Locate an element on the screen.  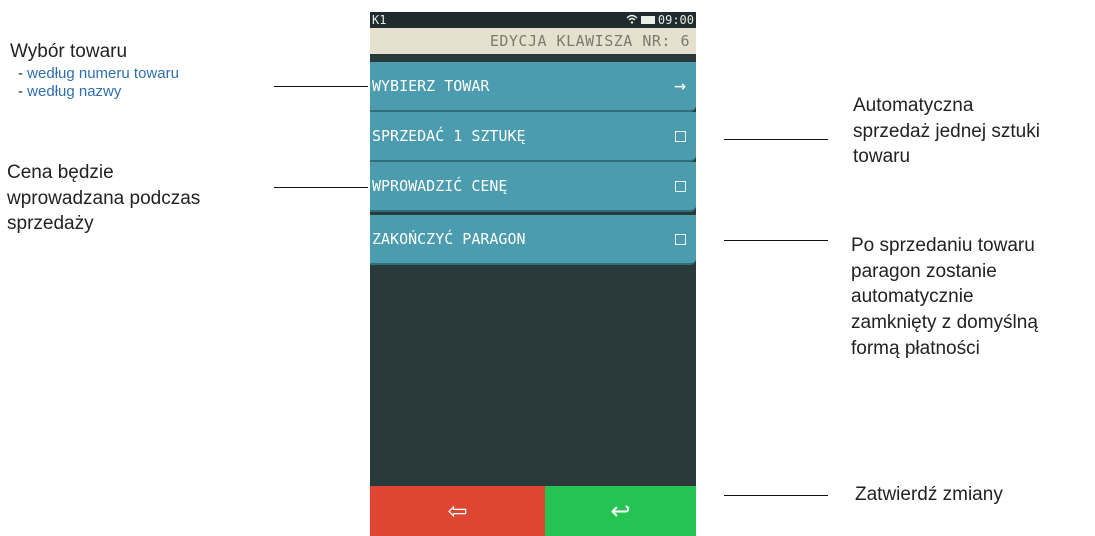
enter-price-checkbox is located at coordinates (680, 186).